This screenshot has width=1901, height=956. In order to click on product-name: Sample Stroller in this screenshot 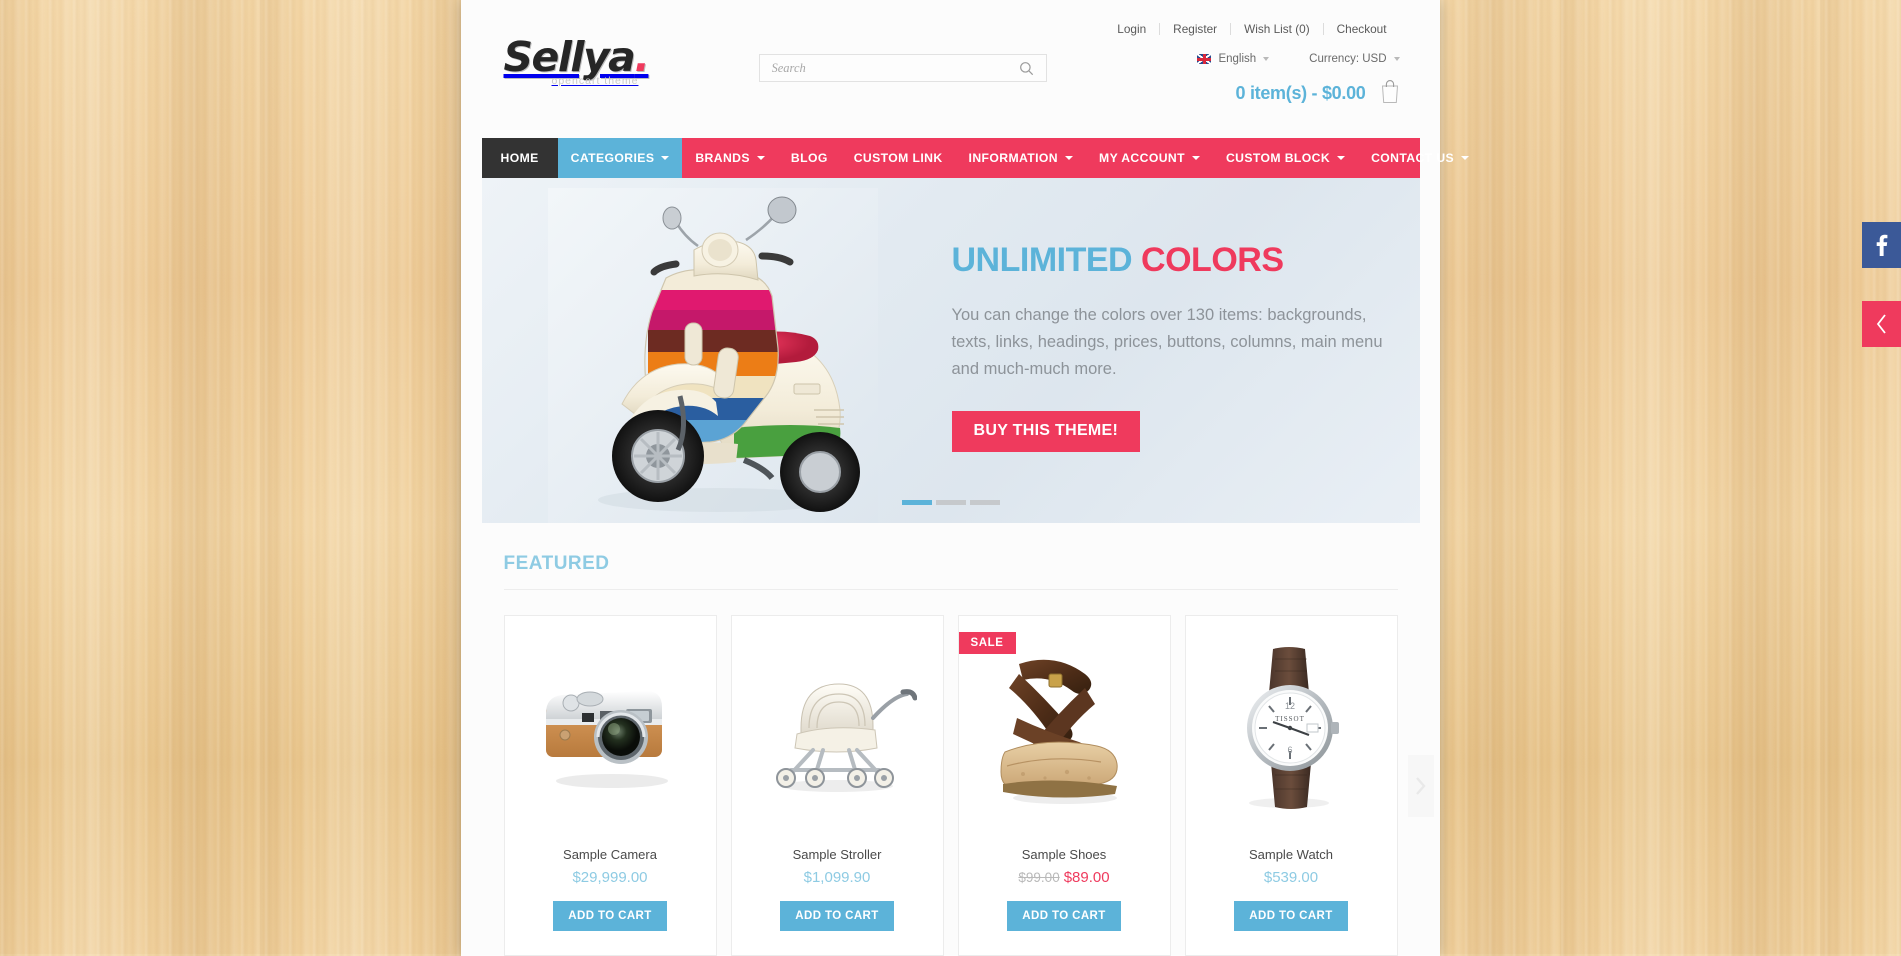, I will do `click(837, 854)`.